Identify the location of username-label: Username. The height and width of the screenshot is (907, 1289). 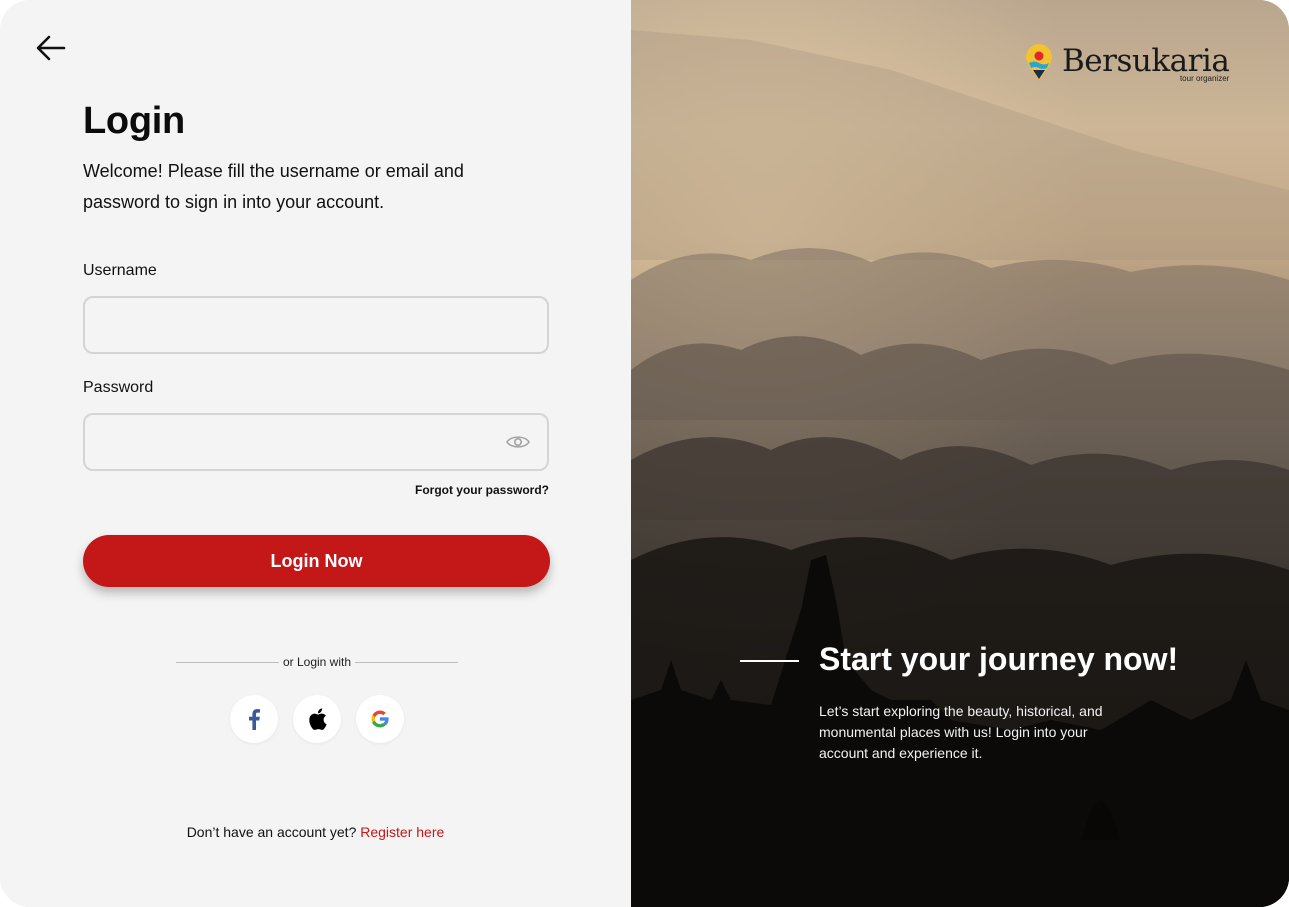
(120, 270).